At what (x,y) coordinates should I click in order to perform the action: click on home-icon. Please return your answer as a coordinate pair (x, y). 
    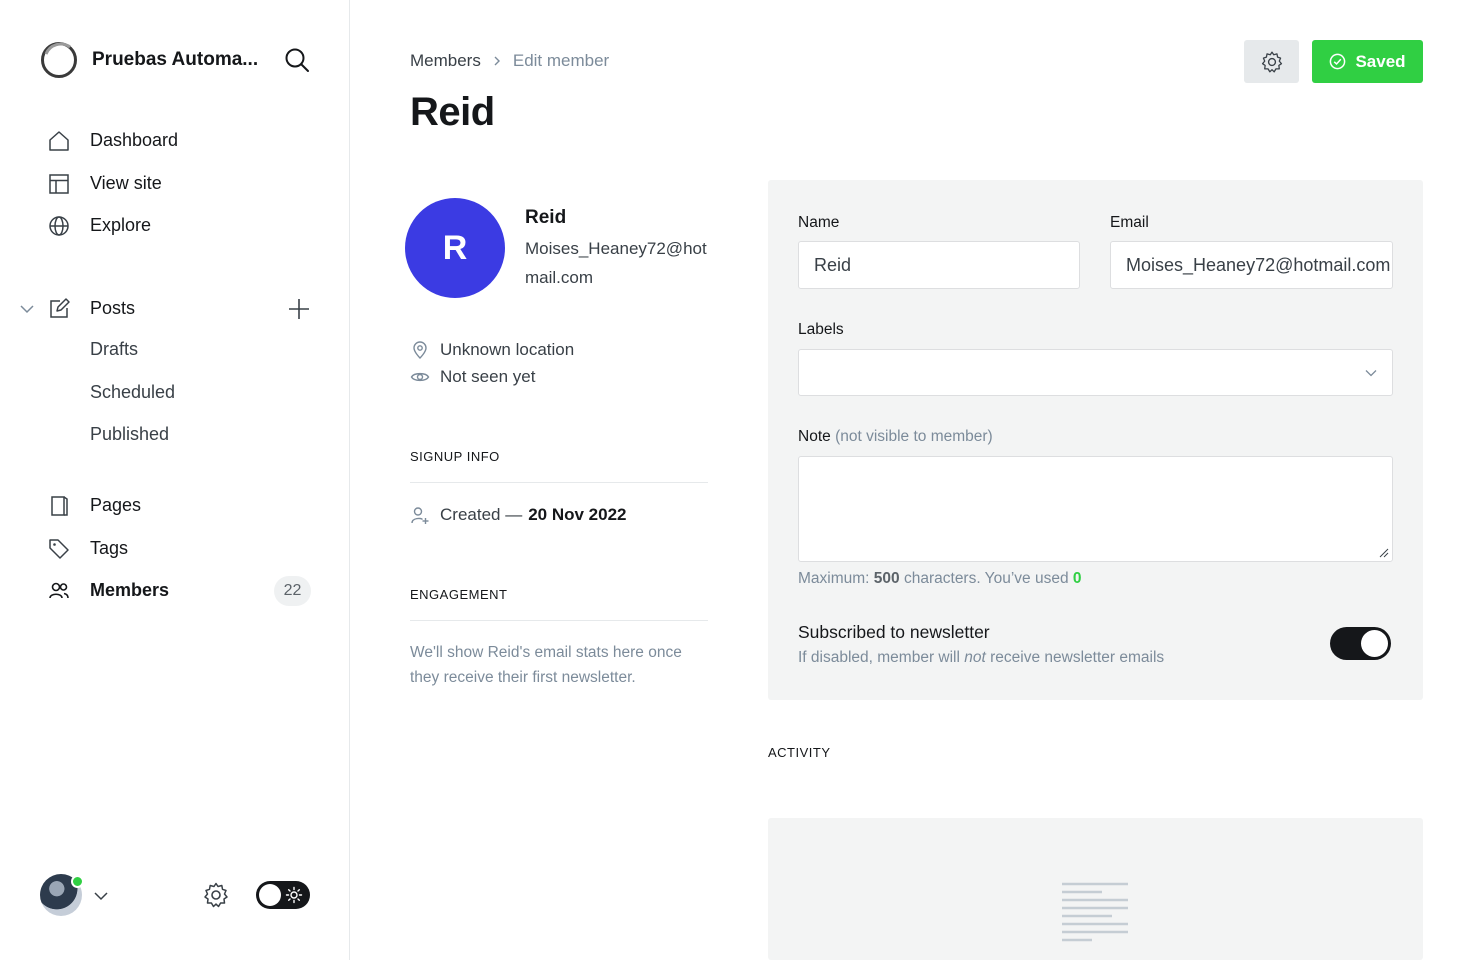
    Looking at the image, I should click on (59, 141).